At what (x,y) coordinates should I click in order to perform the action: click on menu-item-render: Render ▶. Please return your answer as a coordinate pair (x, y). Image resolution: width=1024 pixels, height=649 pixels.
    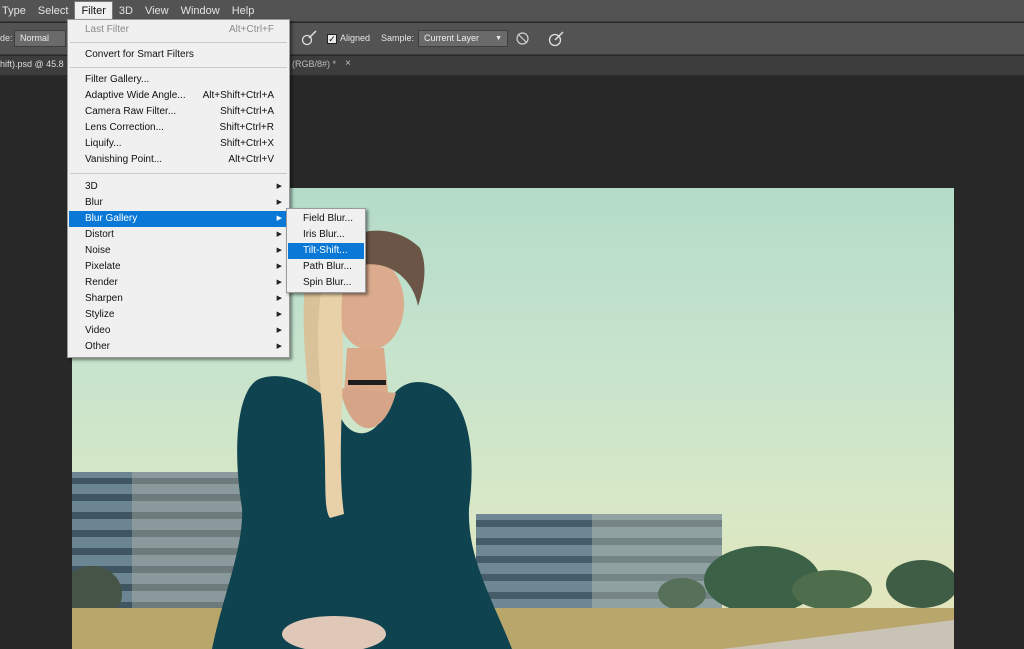
    Looking at the image, I should click on (178, 283).